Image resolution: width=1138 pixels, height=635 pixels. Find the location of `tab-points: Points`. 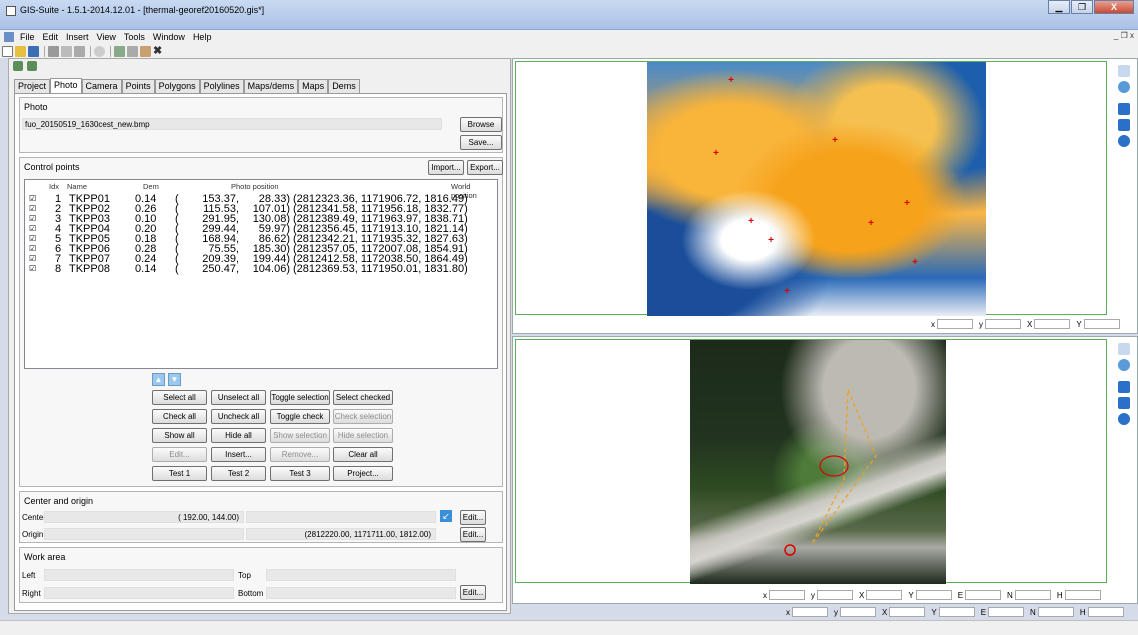

tab-points: Points is located at coordinates (138, 86).